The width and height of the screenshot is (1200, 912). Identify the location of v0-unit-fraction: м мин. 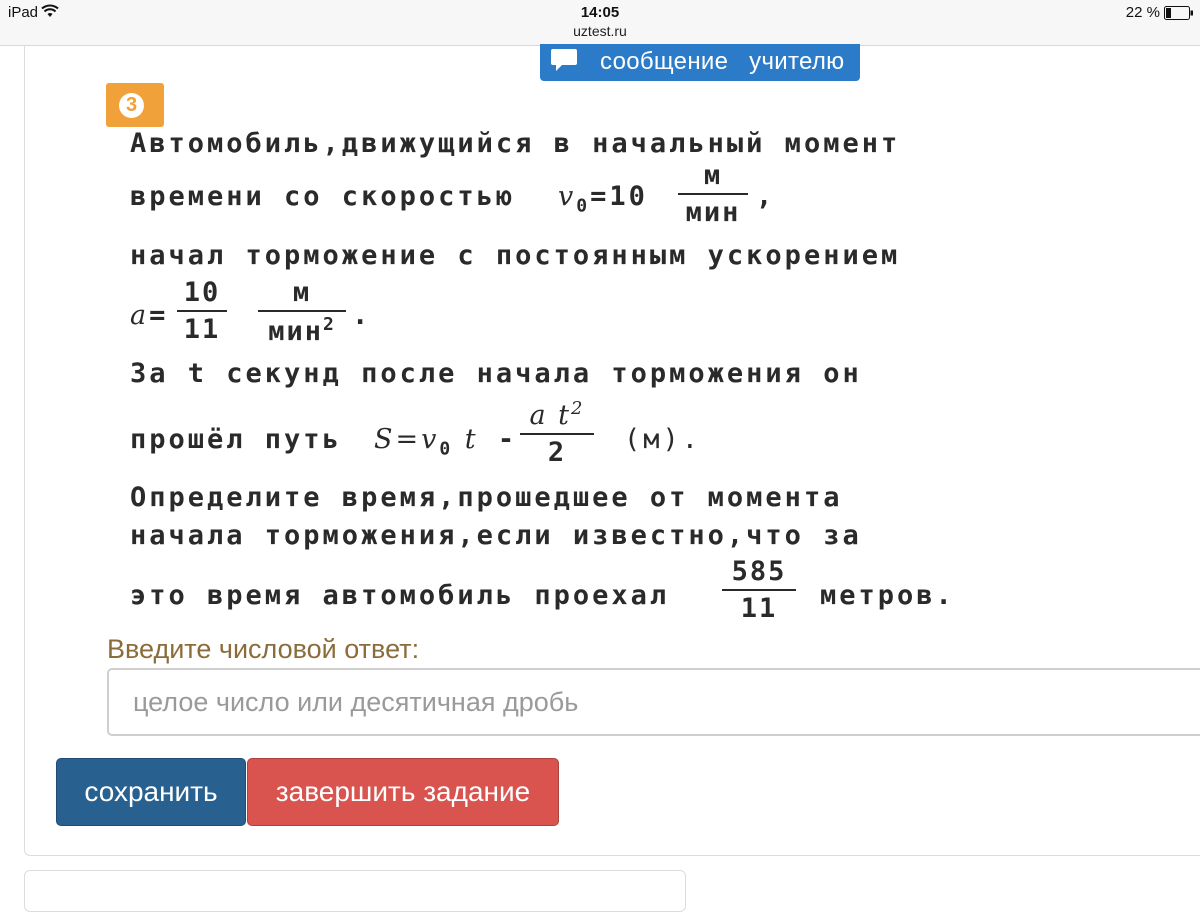
(713, 194).